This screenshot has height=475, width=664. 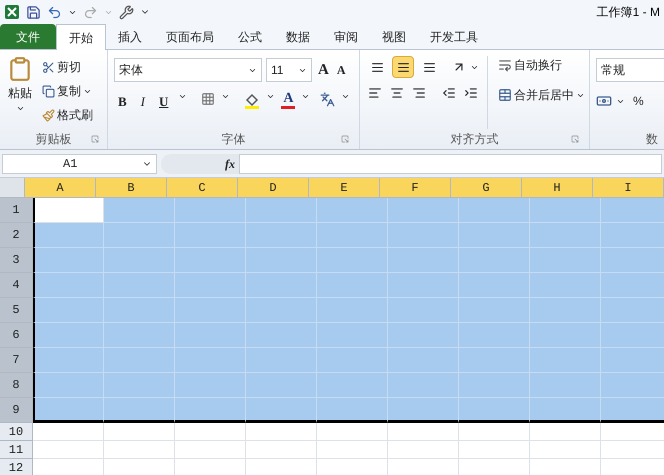 What do you see at coordinates (575, 139) in the screenshot?
I see `dialog-launcher-icon` at bounding box center [575, 139].